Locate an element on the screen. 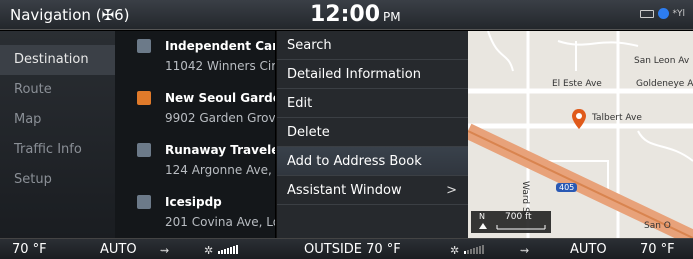 The height and width of the screenshot is (259, 693). menu-item-route: Route is located at coordinates (57, 90).